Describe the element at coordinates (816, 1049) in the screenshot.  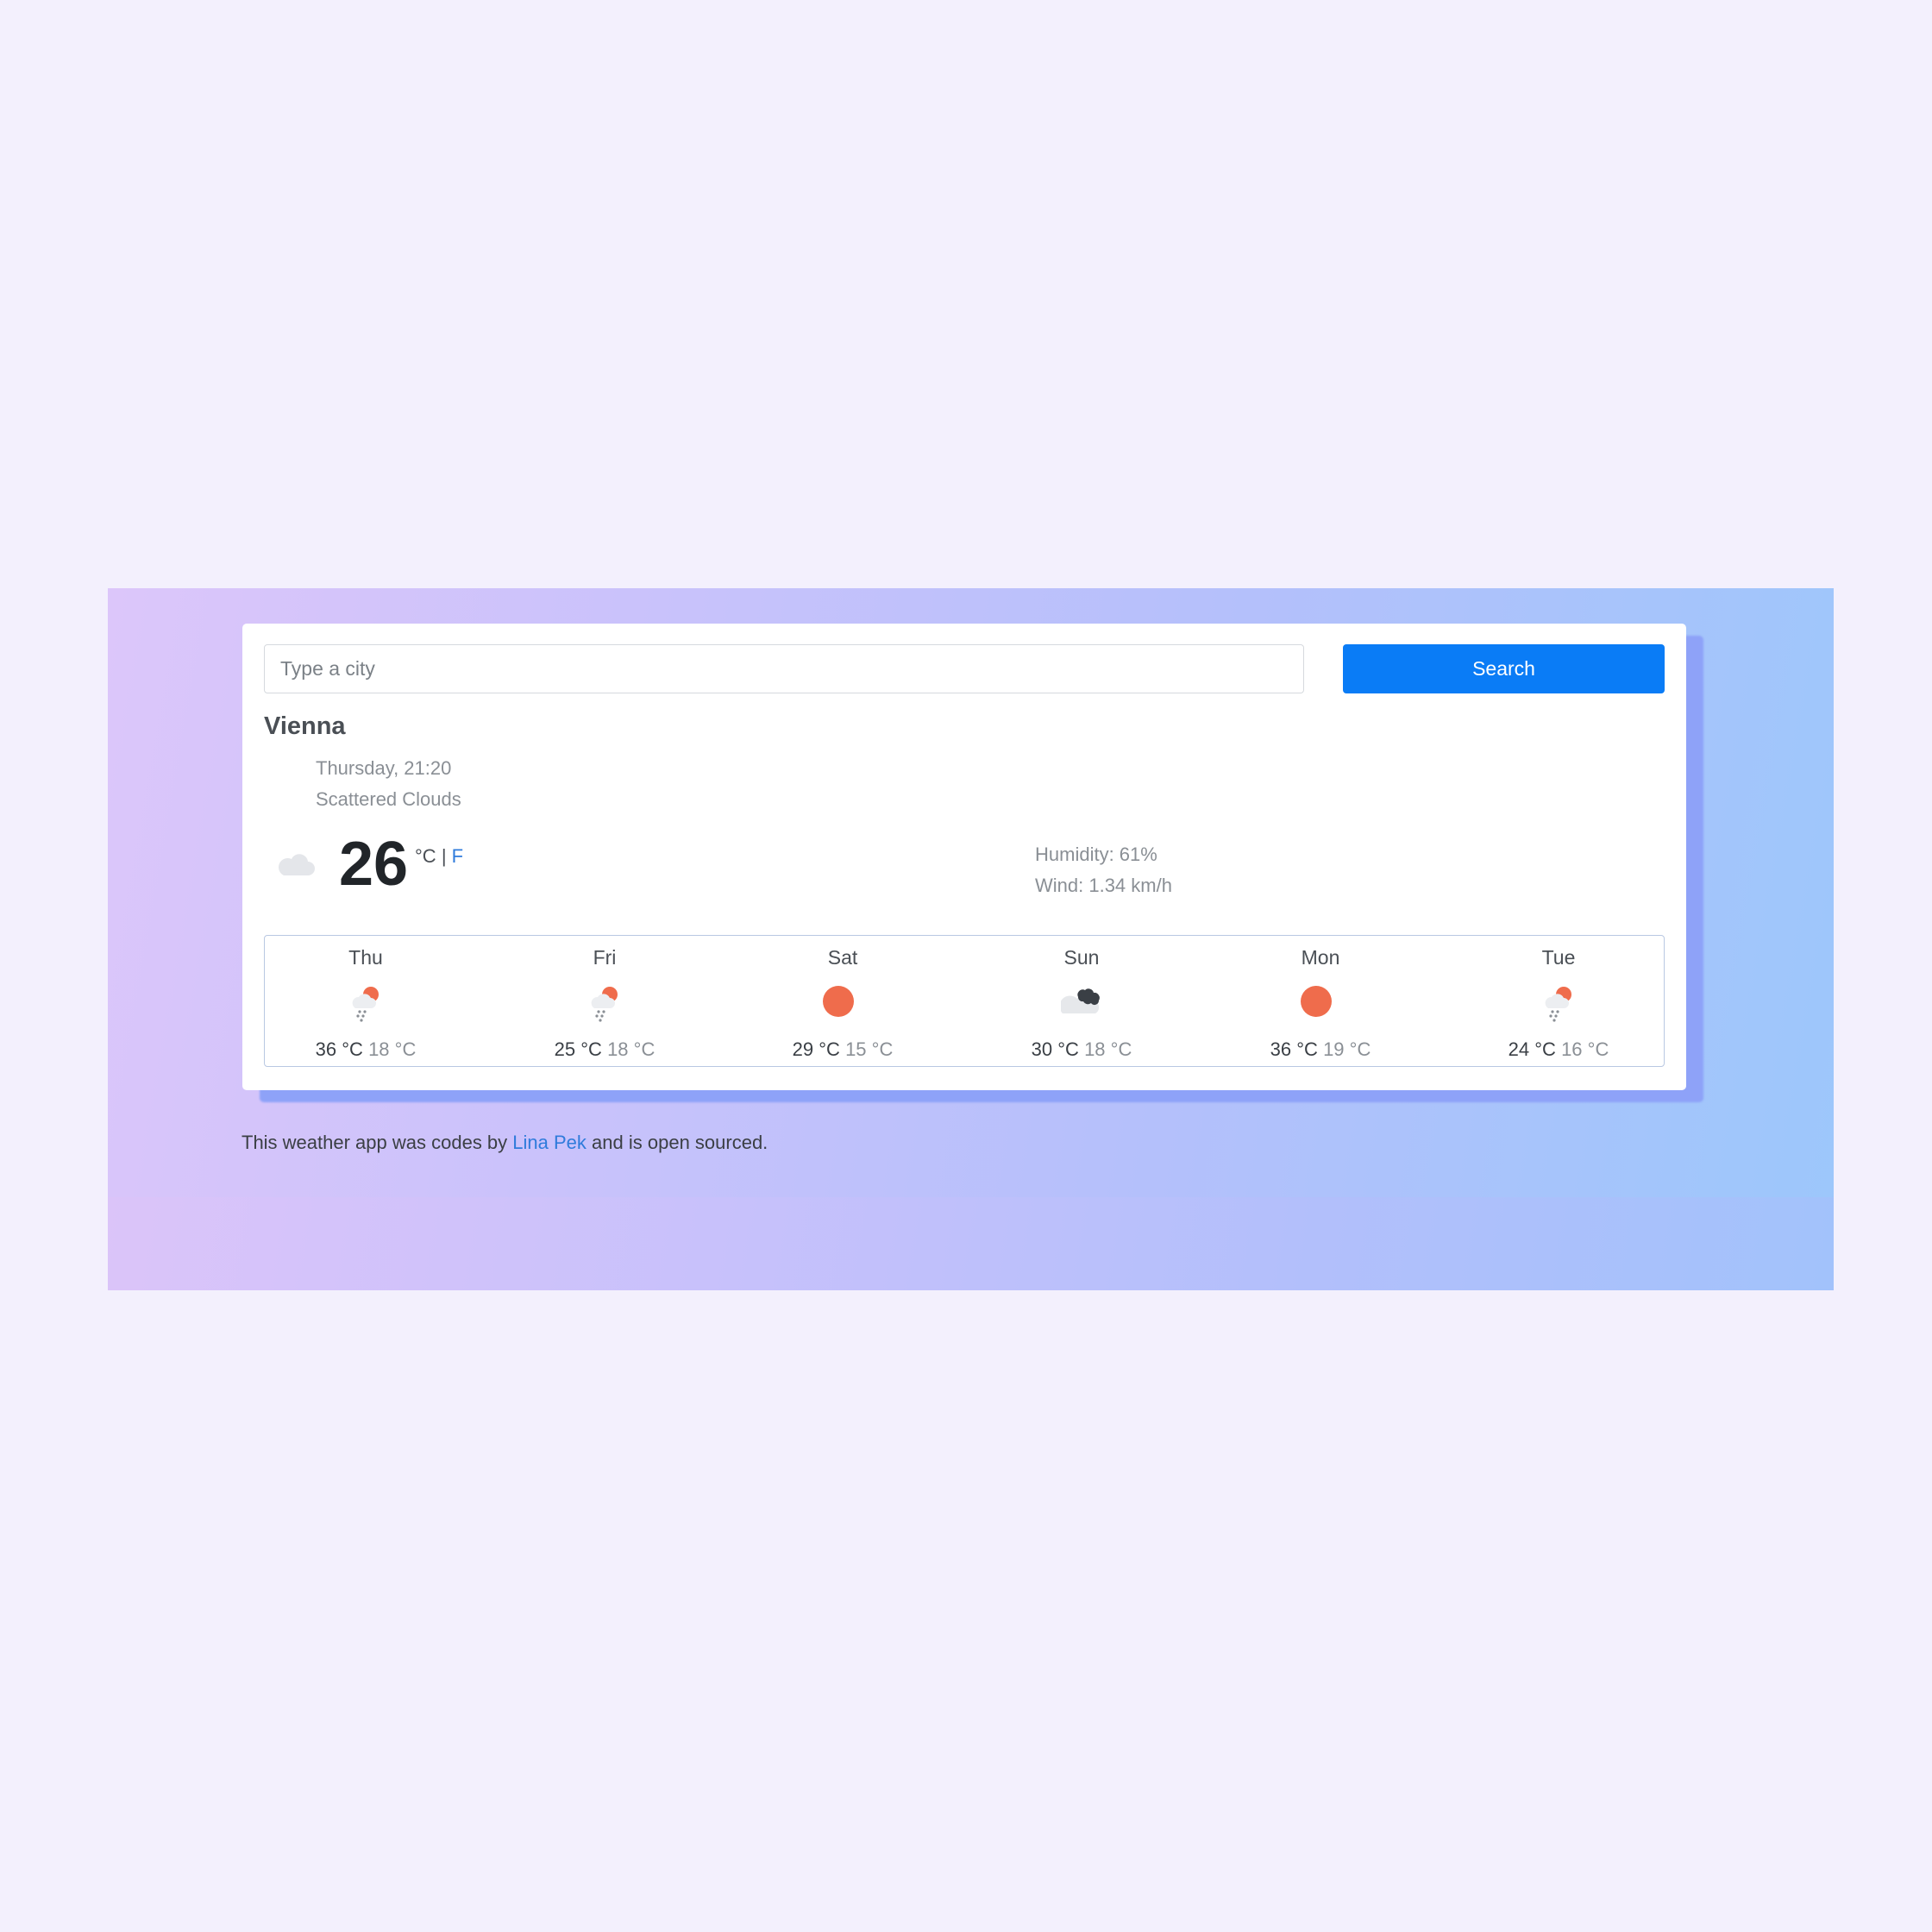
I see `forecast-max: 29 °C` at that location.